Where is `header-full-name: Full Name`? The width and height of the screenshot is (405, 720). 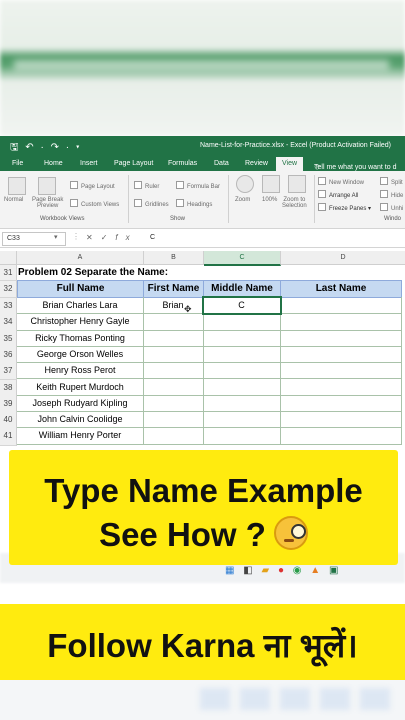
header-full-name: Full Name is located at coordinates (80, 289).